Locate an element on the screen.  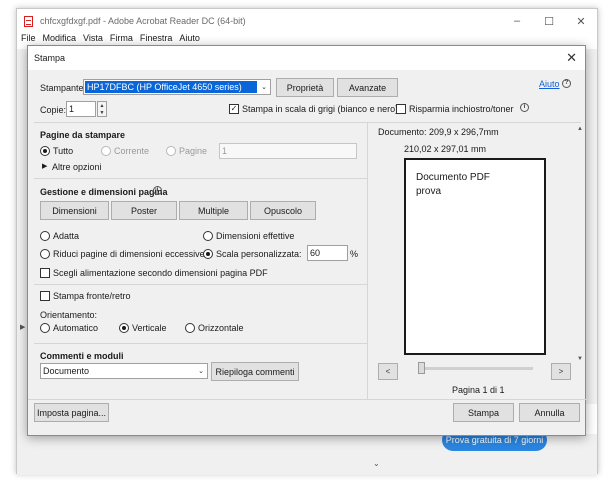
pages-range-input: 1 is located at coordinates (288, 151).